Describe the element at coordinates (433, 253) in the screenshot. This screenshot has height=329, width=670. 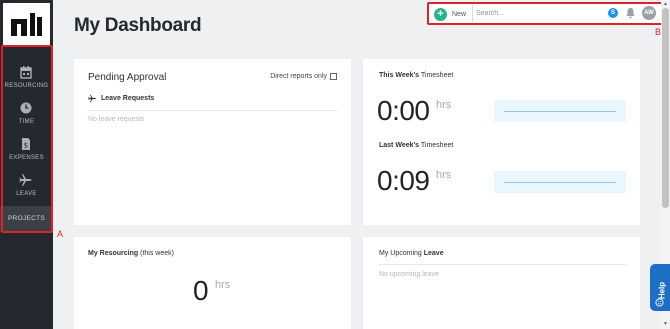
I see `upcoming-leave-title-bold: Leave` at that location.